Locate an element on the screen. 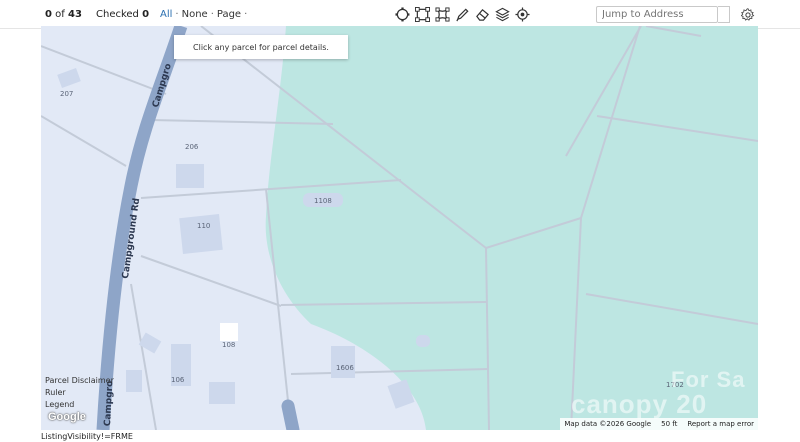 The width and height of the screenshot is (800, 442). map-links: Parcel Disclaimer Ruler Legend is located at coordinates (79, 393).